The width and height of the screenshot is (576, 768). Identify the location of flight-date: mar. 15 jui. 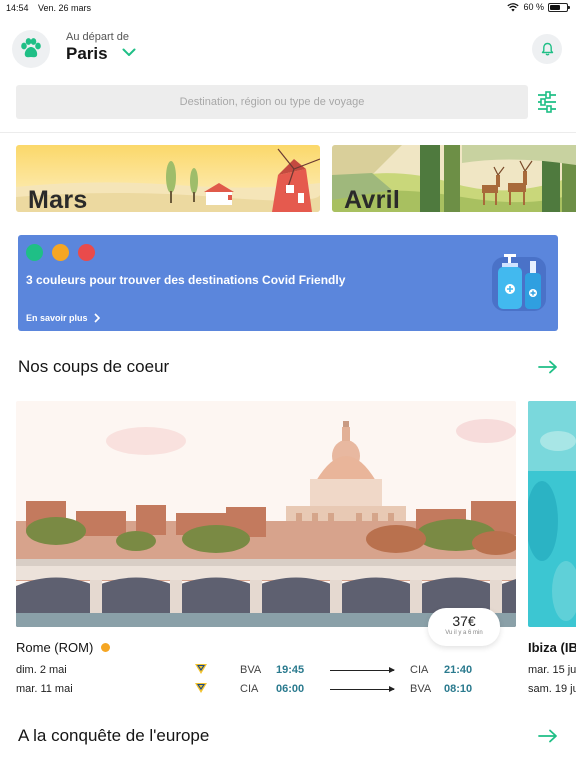
(552, 670).